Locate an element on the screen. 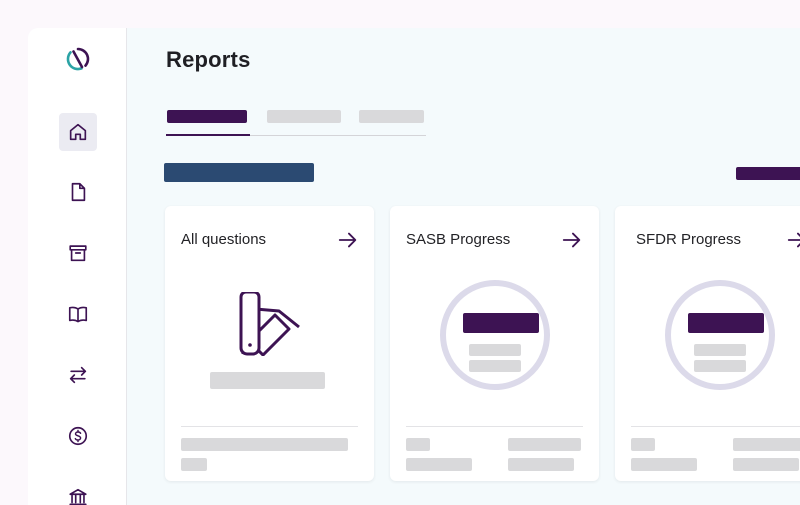 Image resolution: width=800 pixels, height=505 pixels. sidebar-item-library is located at coordinates (78, 314).